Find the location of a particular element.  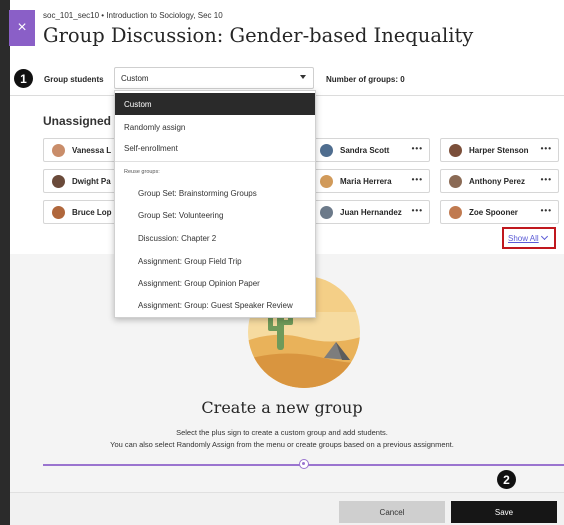

student-card: Juan Hernandez ••• is located at coordinates (370, 212).